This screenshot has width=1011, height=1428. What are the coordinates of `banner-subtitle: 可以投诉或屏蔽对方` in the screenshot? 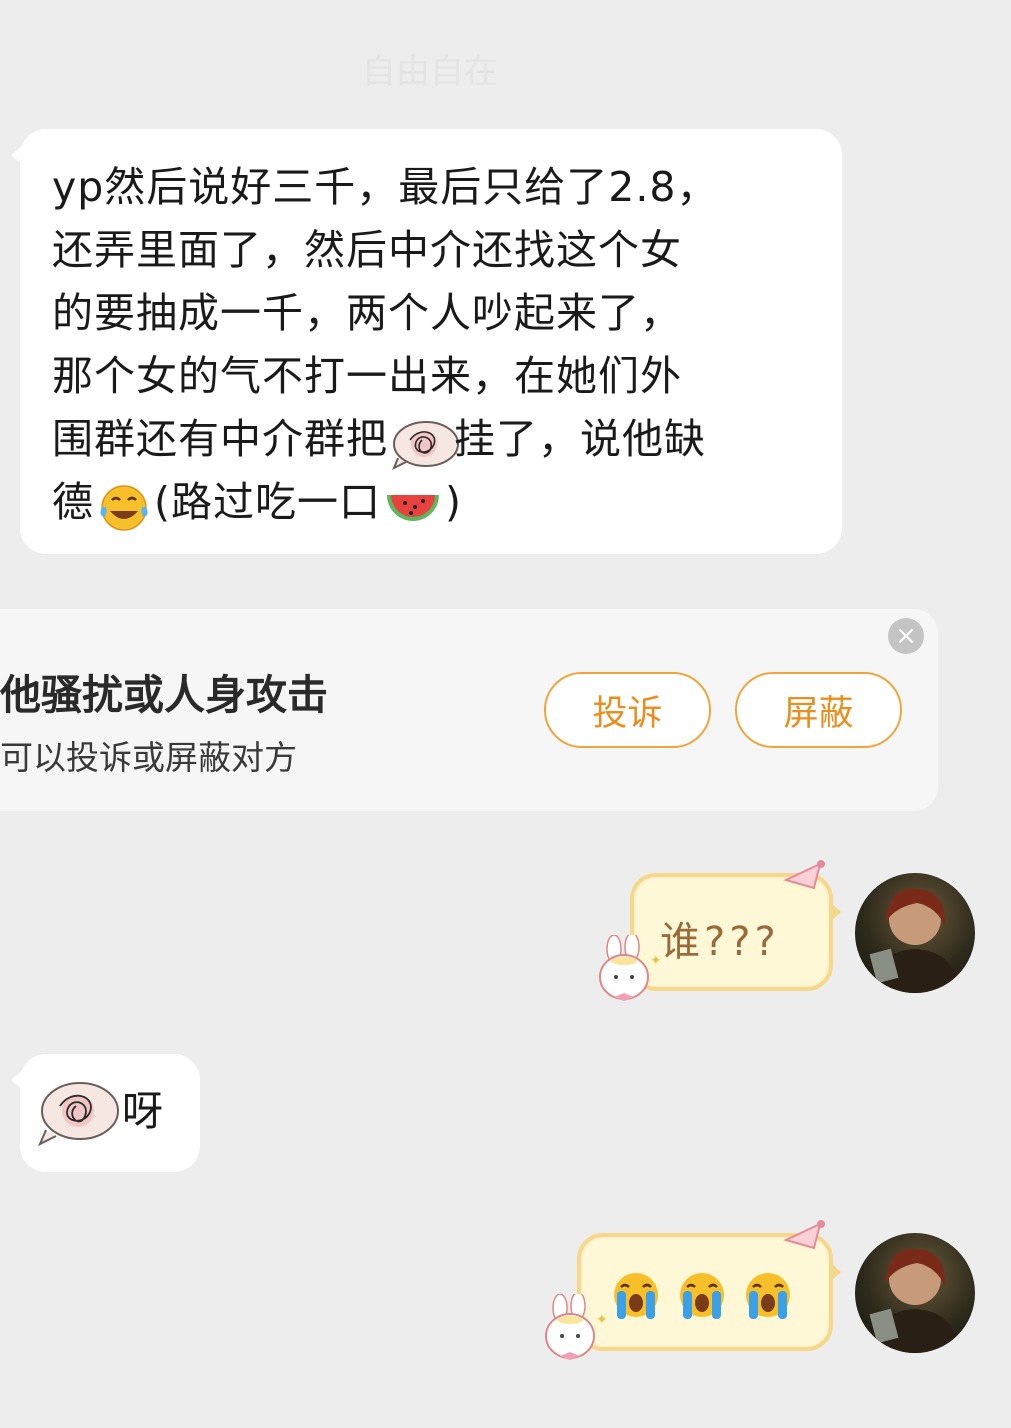 It's located at (148, 757).